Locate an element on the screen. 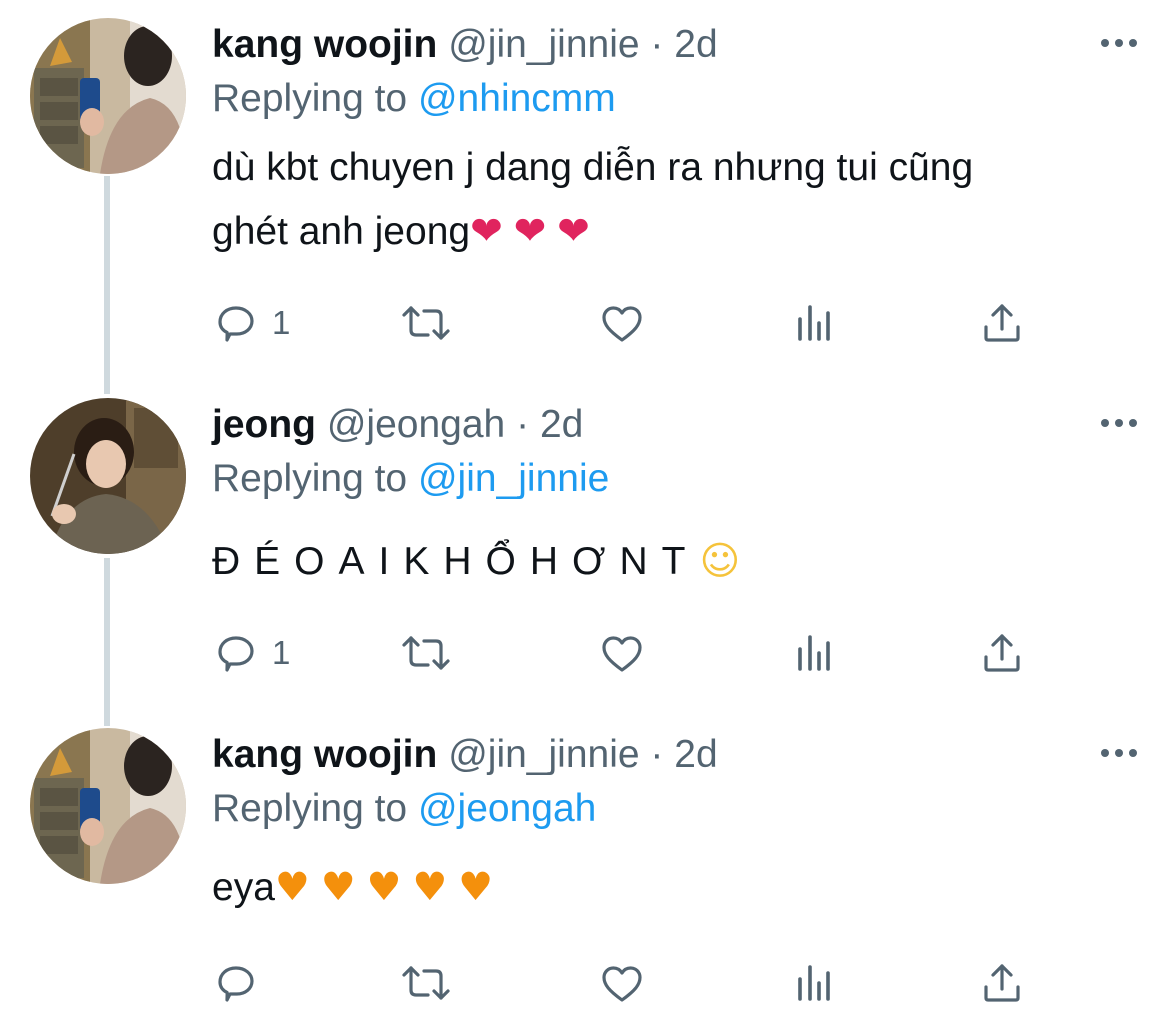 Image resolution: width=1170 pixels, height=1025 pixels. display-name: jeong is located at coordinates (264, 424).